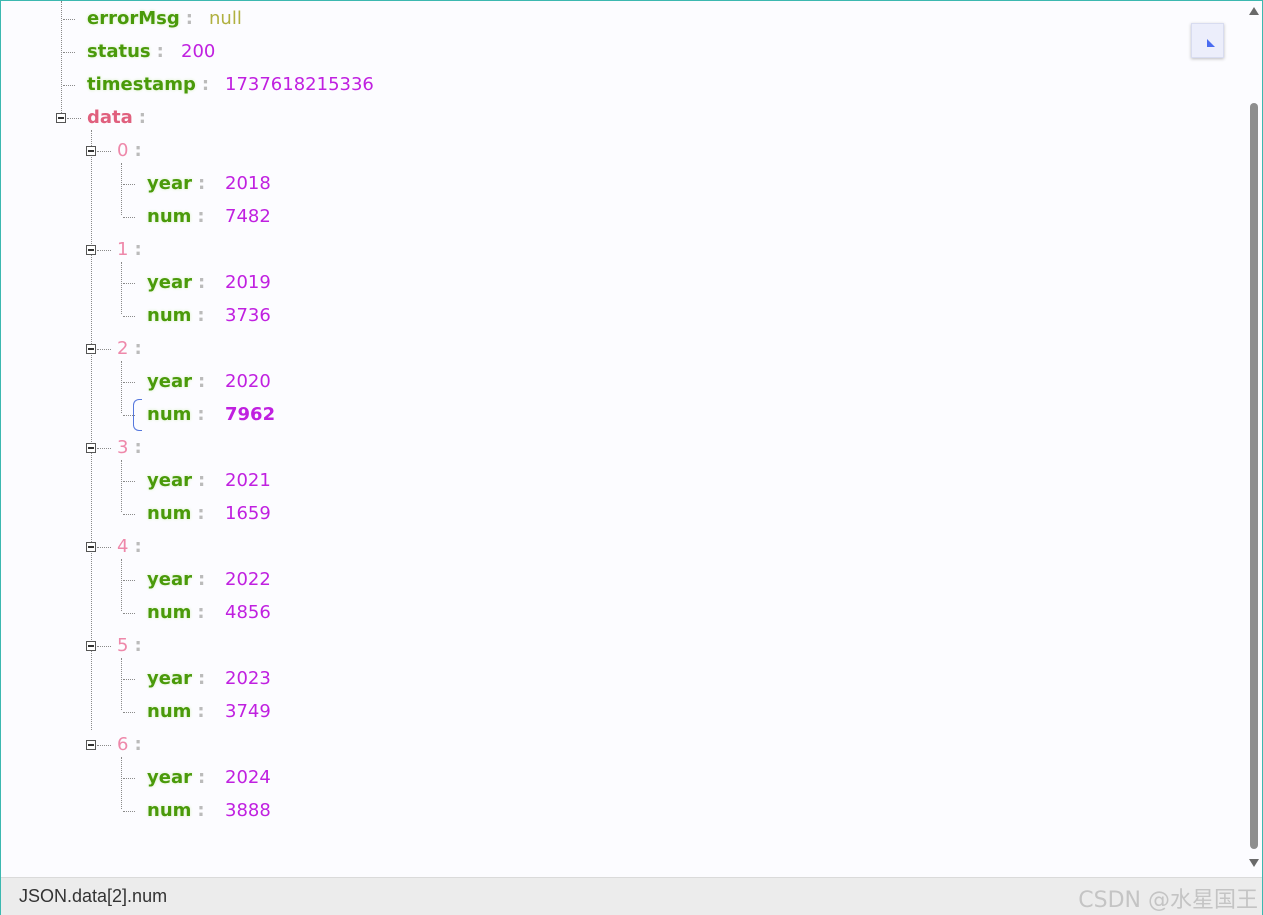 The width and height of the screenshot is (1263, 915). Describe the element at coordinates (447, 415) in the screenshot. I see `field-num-selected: num:7962` at that location.